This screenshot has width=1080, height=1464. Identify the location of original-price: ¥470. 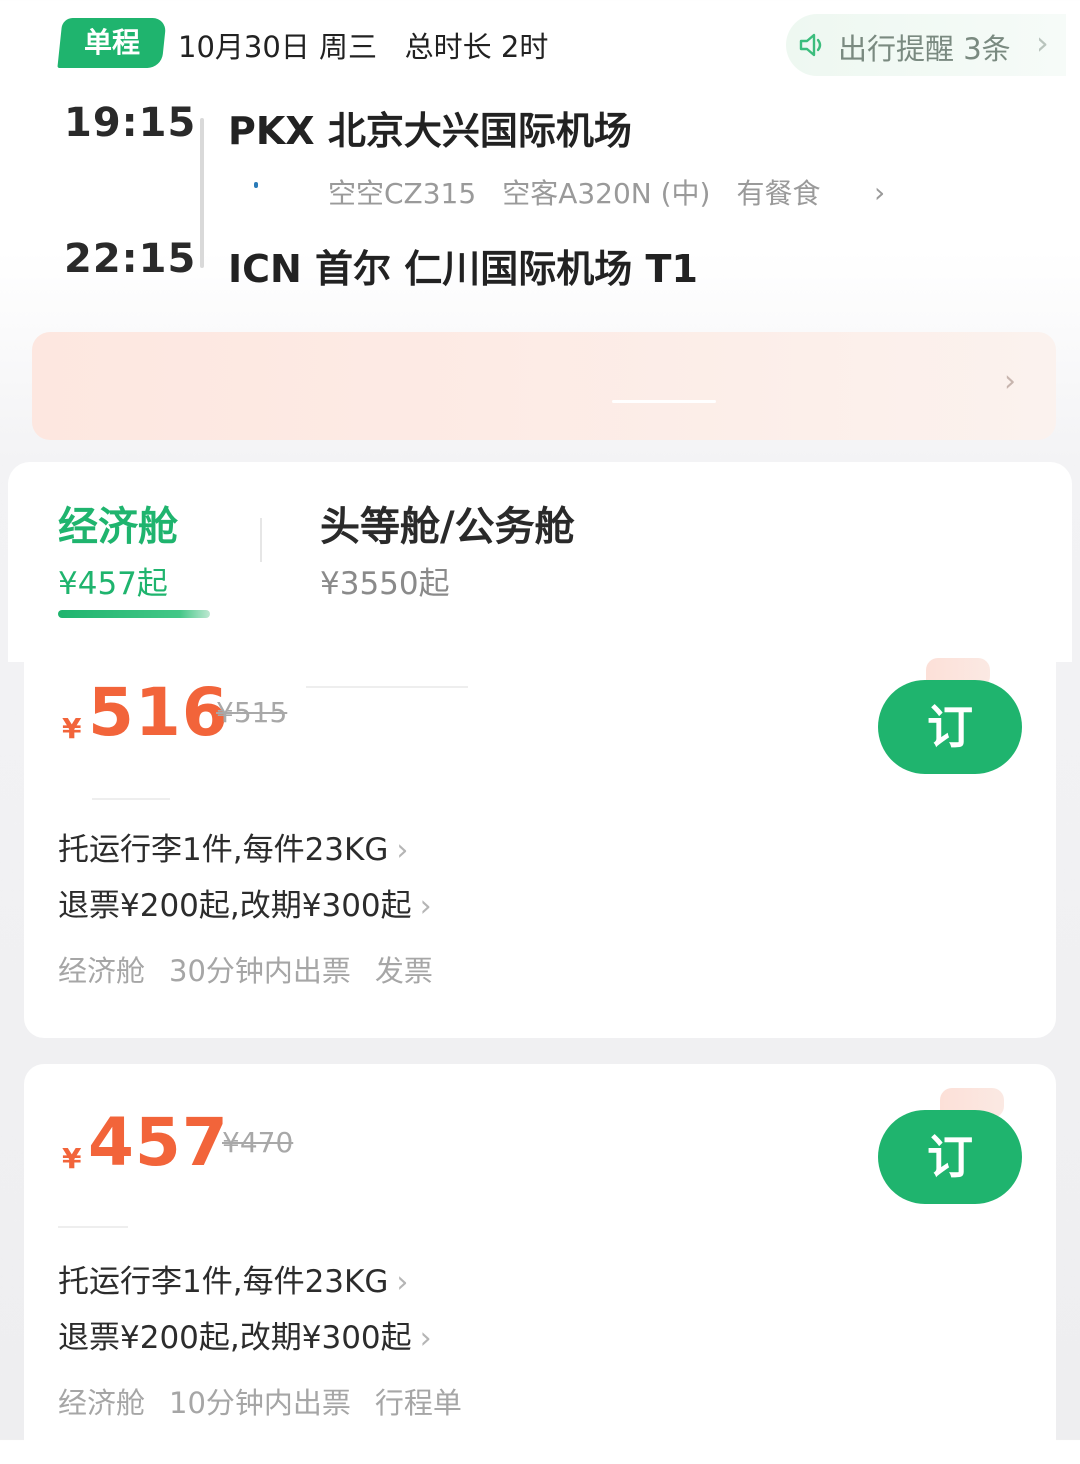
(258, 1142).